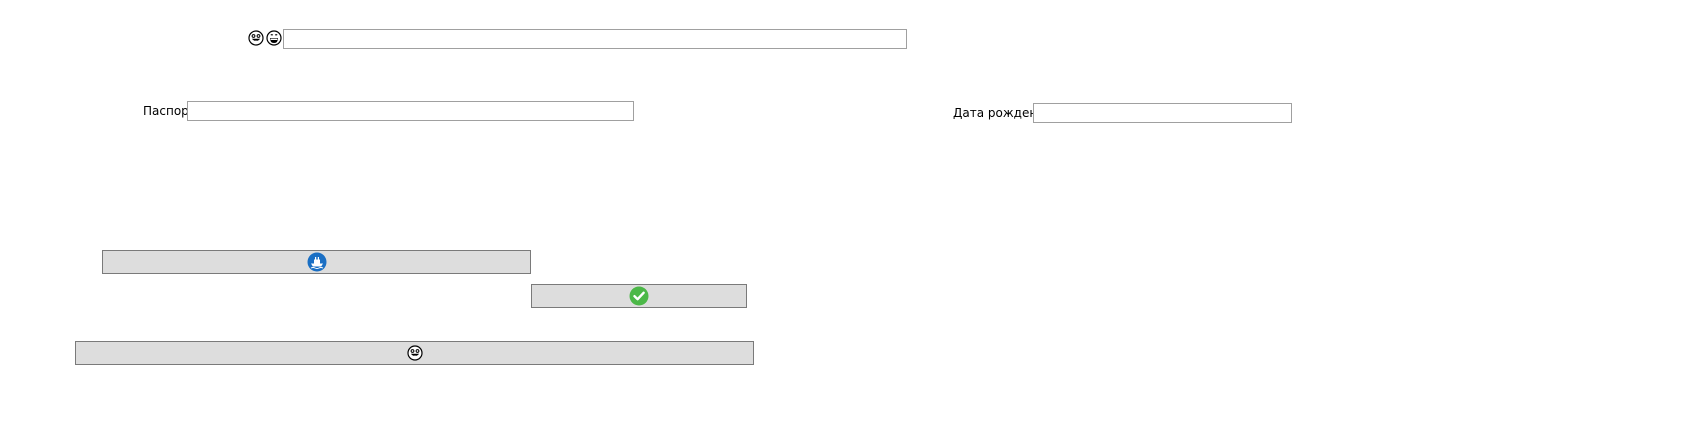 This screenshot has width=1685, height=429. I want to click on passport-input, so click(410, 111).